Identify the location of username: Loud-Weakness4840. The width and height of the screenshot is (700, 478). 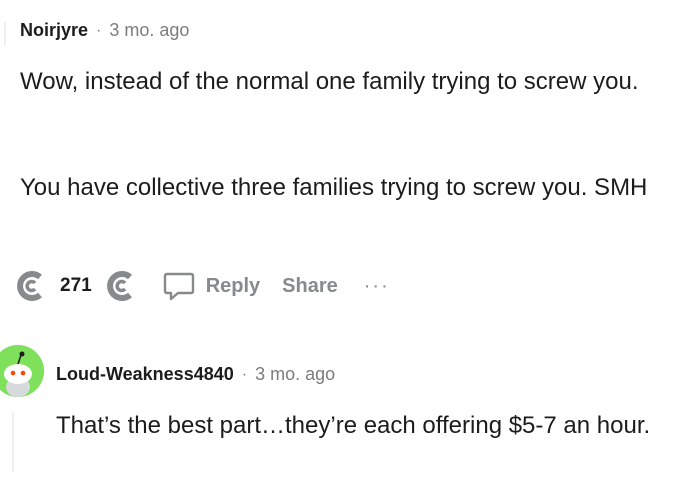
(145, 374).